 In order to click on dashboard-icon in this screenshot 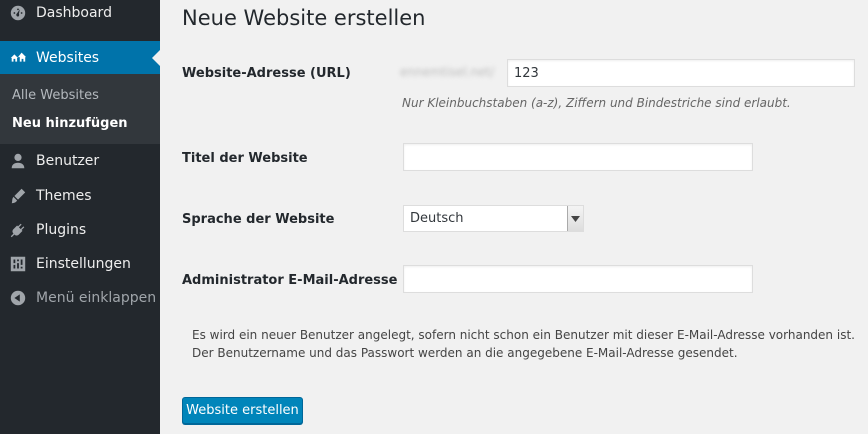, I will do `click(18, 13)`.